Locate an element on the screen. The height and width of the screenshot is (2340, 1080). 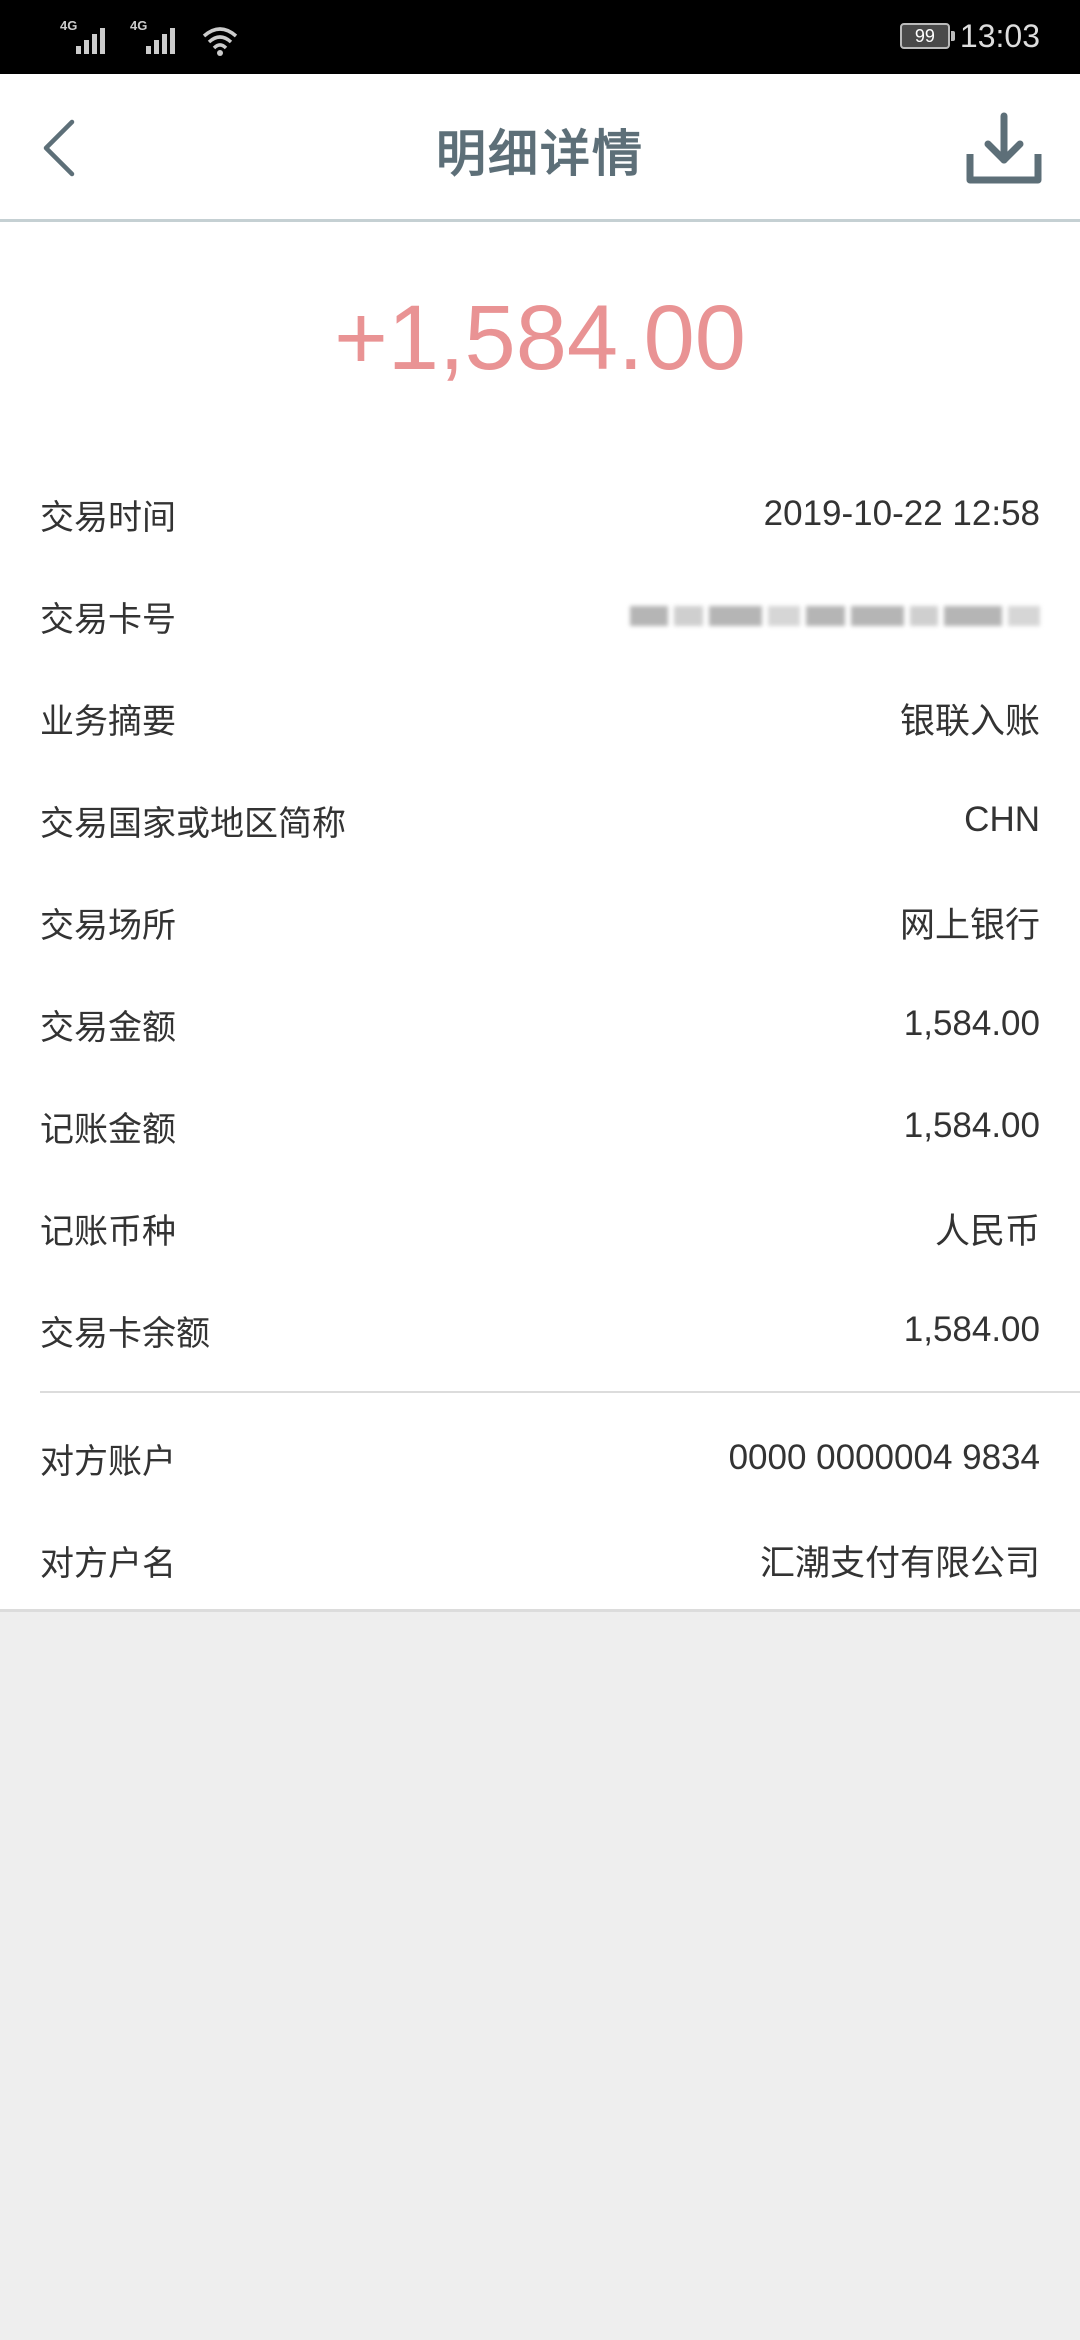
detail-label: 交易卡余额 is located at coordinates (125, 1333).